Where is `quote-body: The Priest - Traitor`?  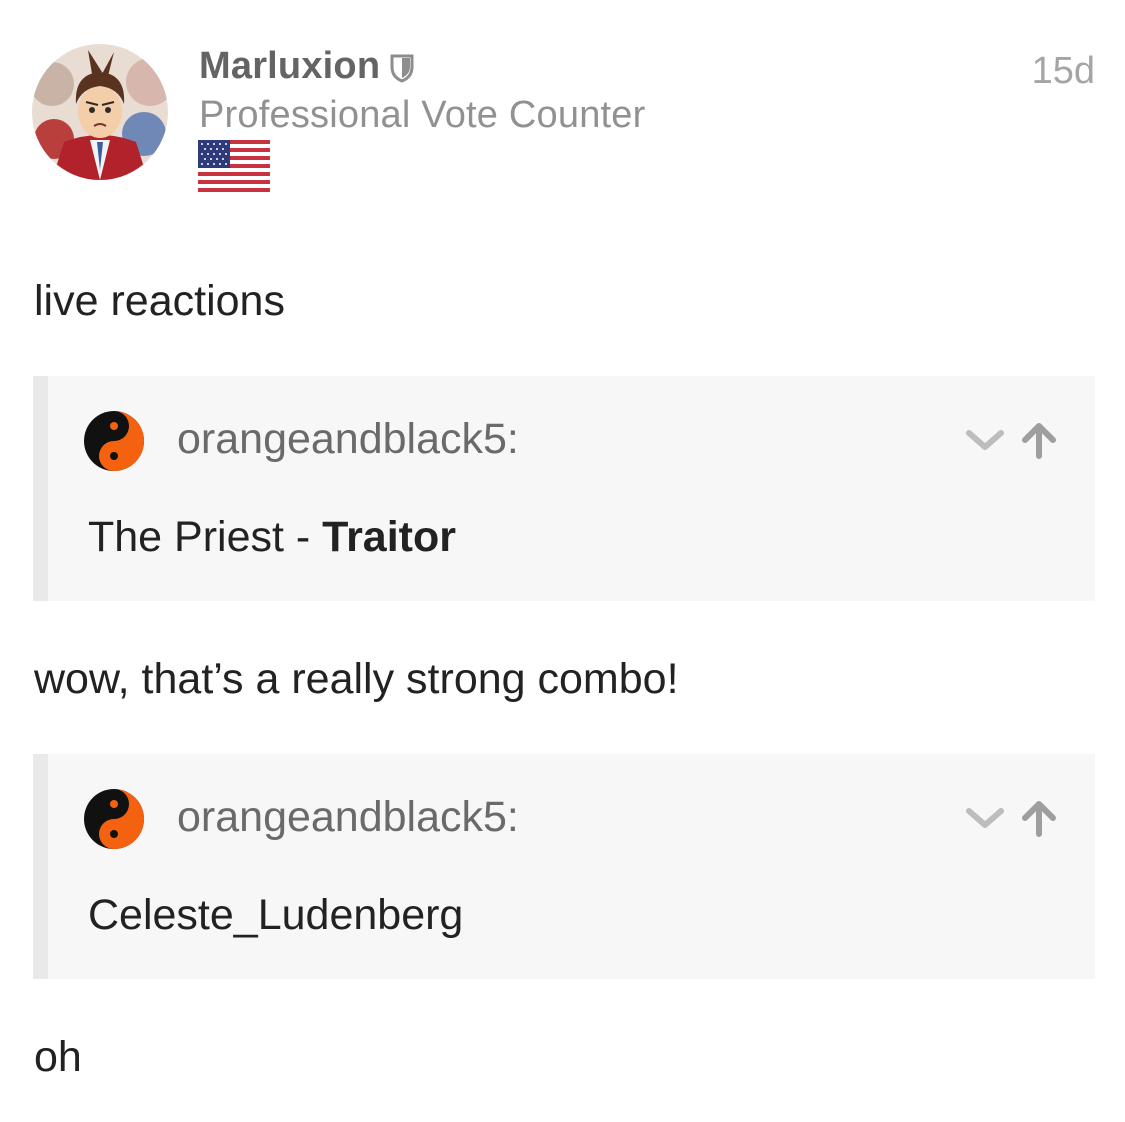
quote-body: The Priest - Traitor is located at coordinates (272, 538).